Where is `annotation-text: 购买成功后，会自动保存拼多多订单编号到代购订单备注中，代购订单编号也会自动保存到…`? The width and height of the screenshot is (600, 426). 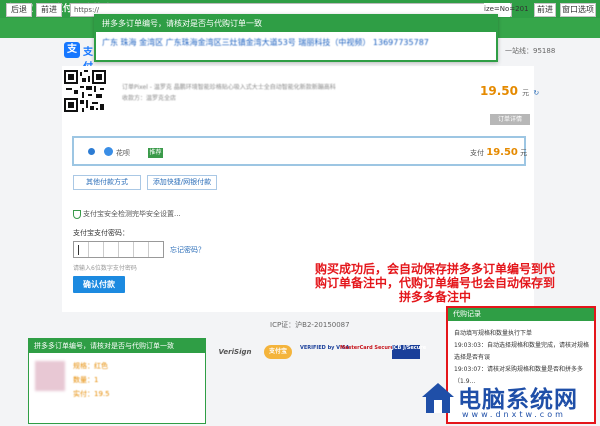
annotation-text: 购买成功后，会自动保存拼多多订单编号到代购订单备注中，代购订单编号也会自动保存到… is located at coordinates (434, 283).